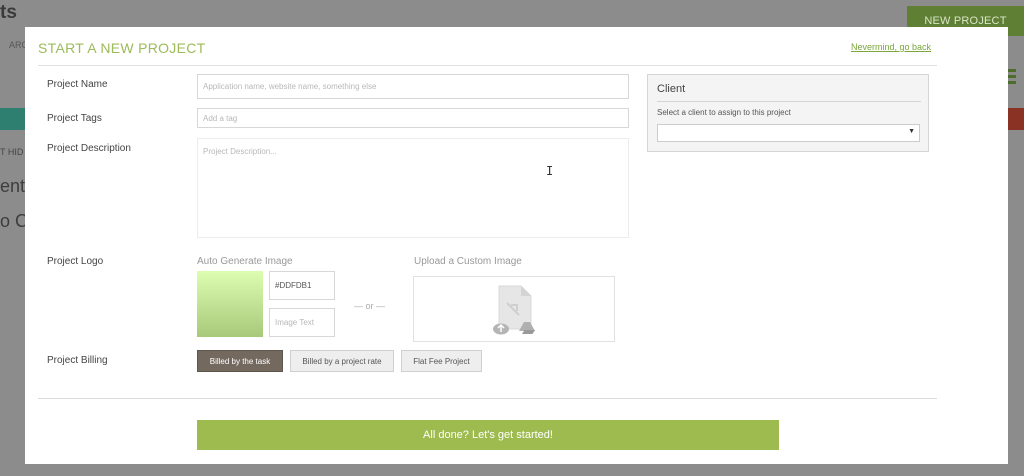 This screenshot has height=476, width=1024. Describe the element at coordinates (74, 118) in the screenshot. I see `project-tags-label: Project Tags` at that location.